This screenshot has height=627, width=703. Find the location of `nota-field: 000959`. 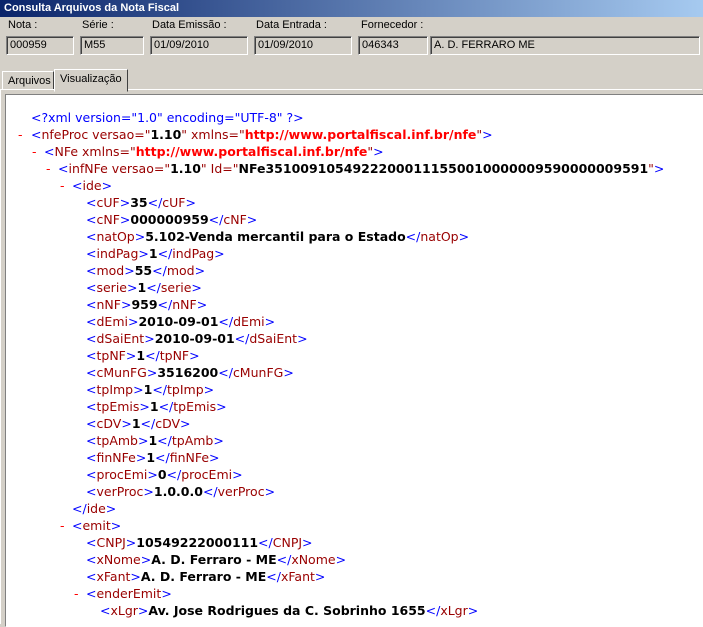

nota-field: 000959 is located at coordinates (40, 45).